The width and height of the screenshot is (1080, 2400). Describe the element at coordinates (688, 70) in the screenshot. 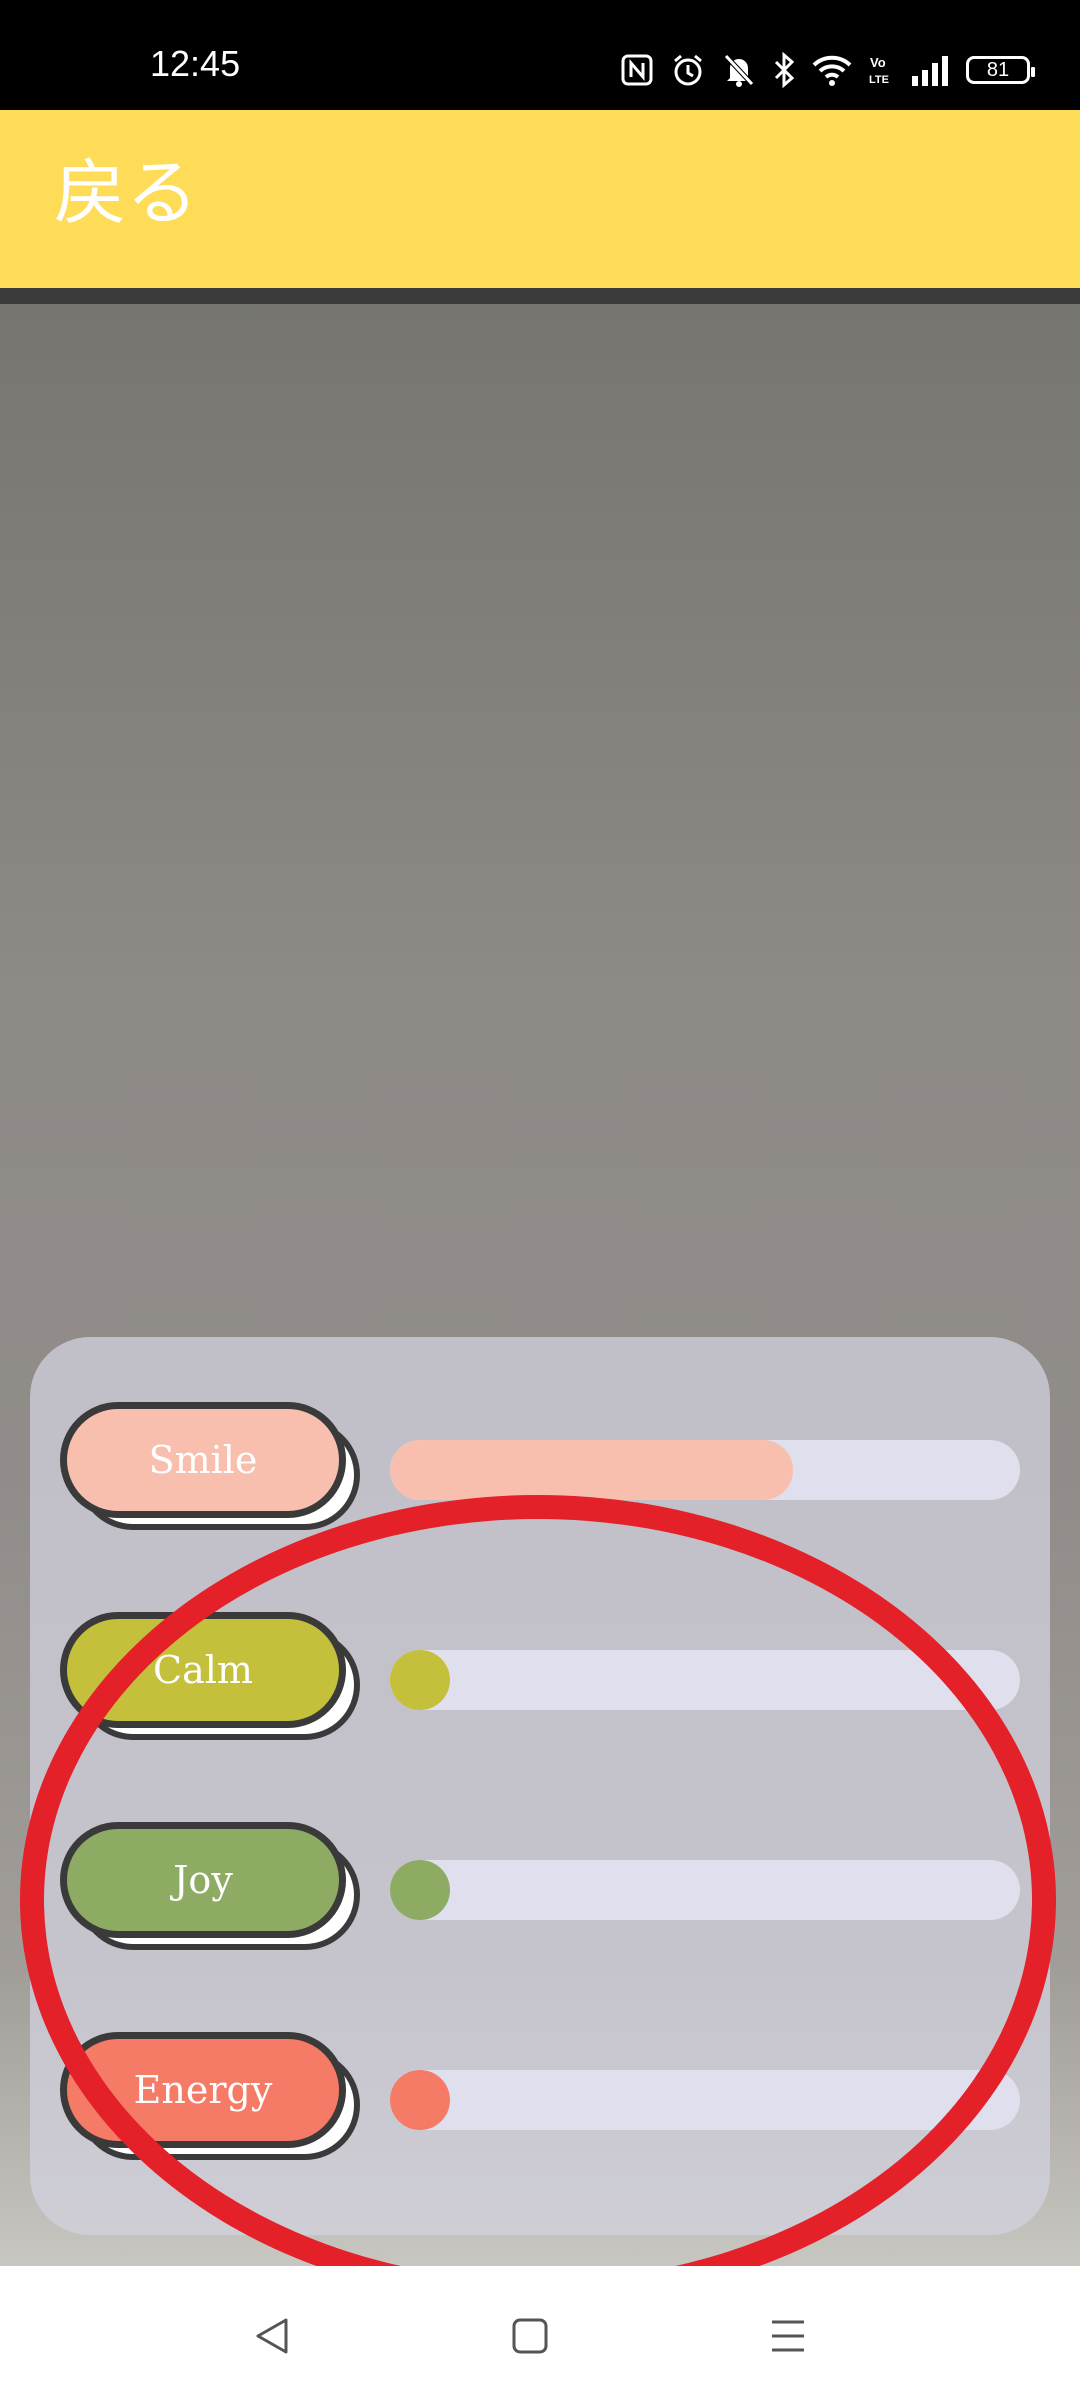

I see `alarm-icon` at that location.